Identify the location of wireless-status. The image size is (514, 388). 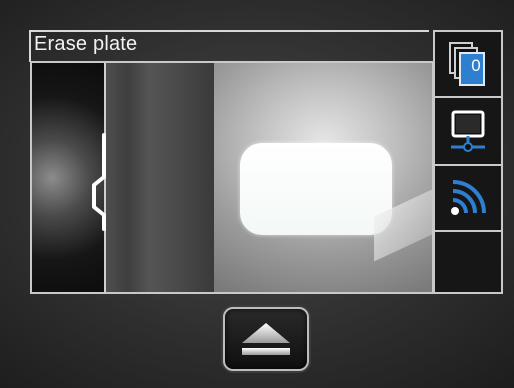
(468, 199).